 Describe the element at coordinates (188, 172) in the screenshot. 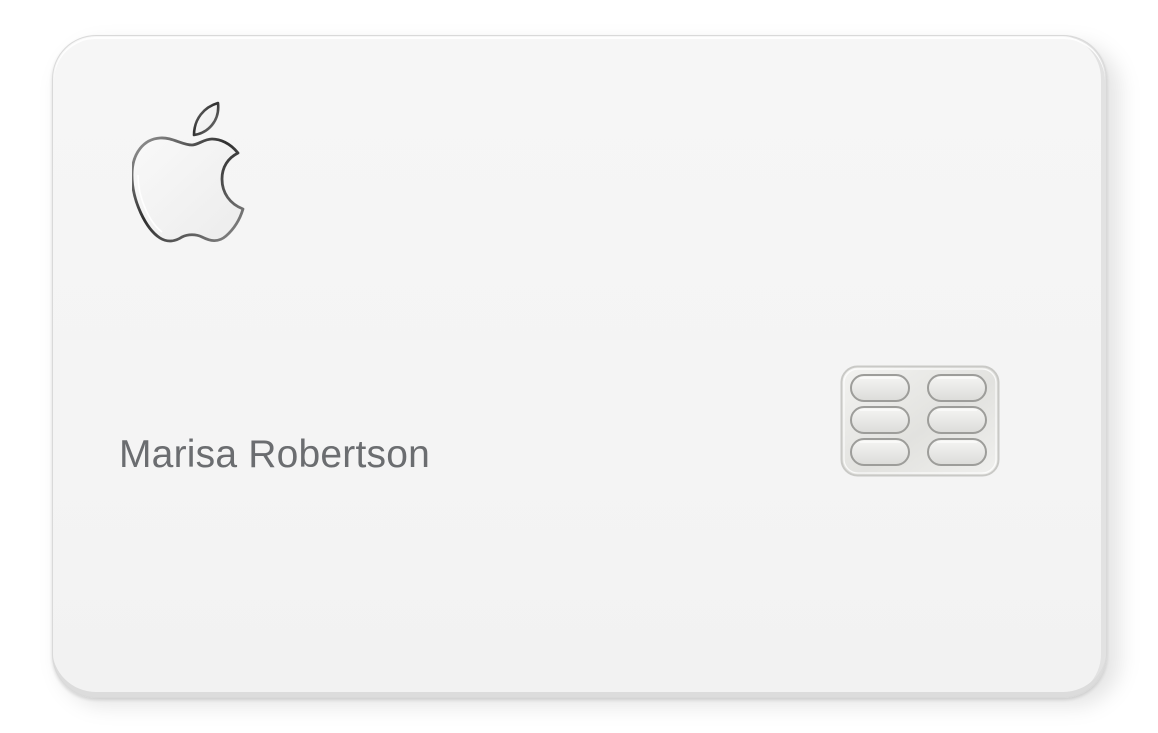

I see `apple-logo-icon` at that location.